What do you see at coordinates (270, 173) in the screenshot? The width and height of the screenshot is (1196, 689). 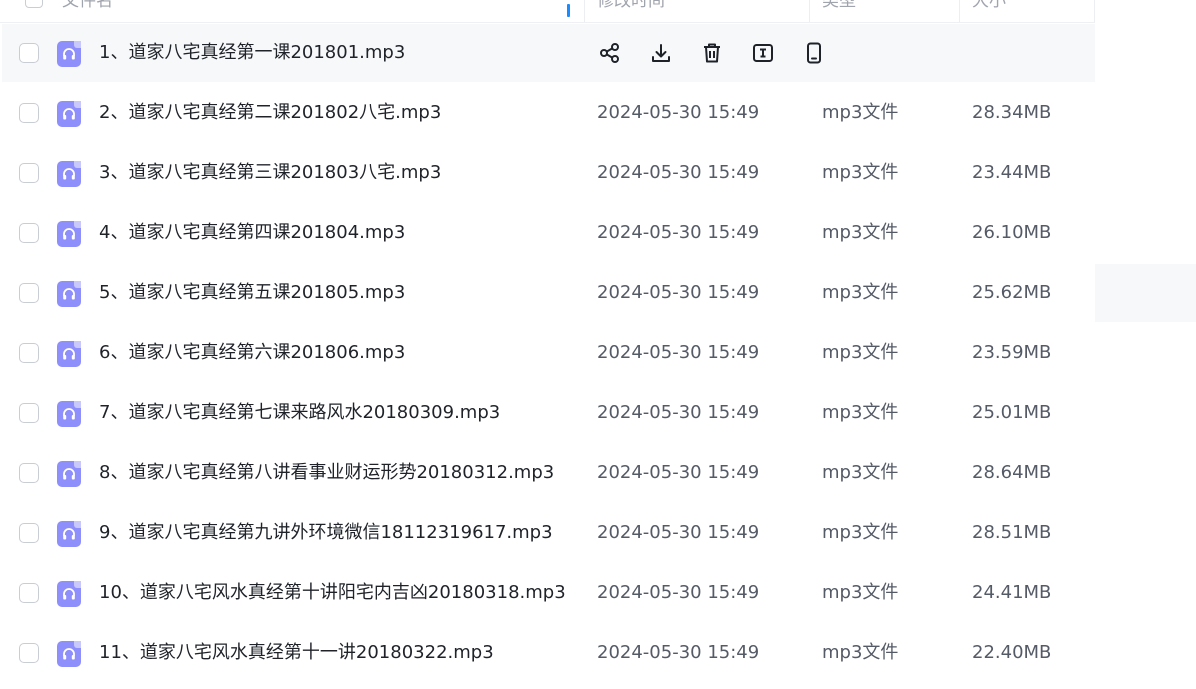 I see `file-name: 3、道家八宅真经第三课201803八宅.mp3` at bounding box center [270, 173].